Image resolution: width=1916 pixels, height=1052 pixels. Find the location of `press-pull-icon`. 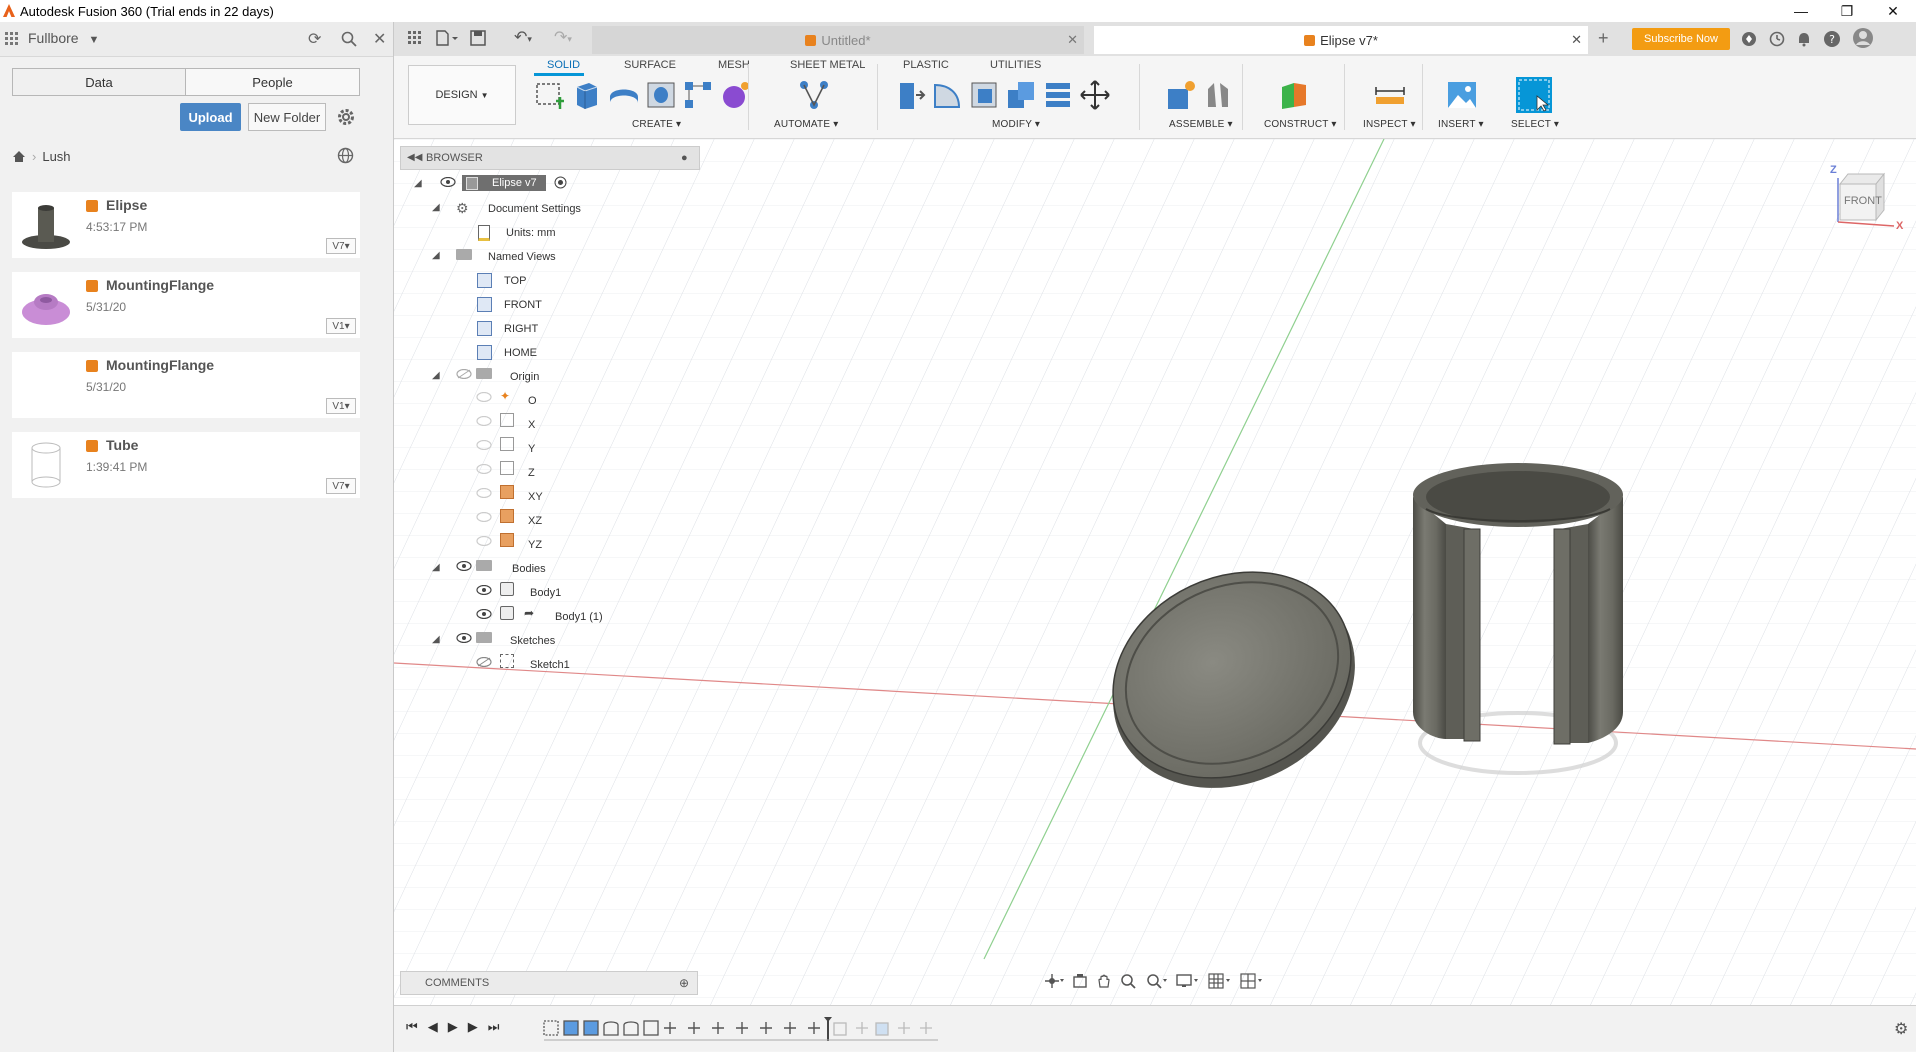

press-pull-icon is located at coordinates (910, 95).